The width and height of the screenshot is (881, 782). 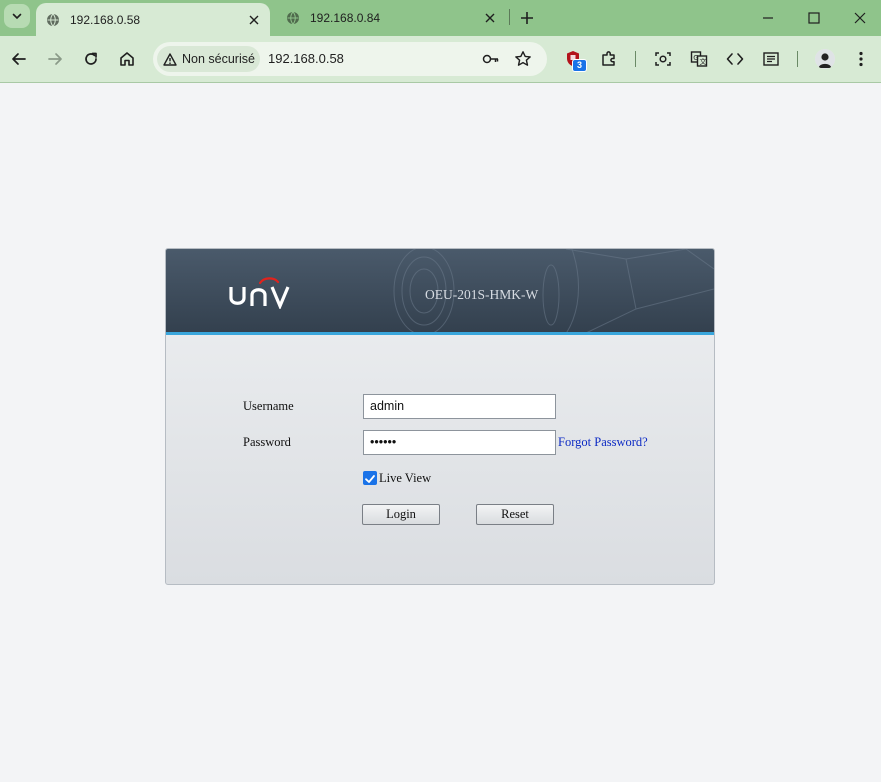 I want to click on code-icon, so click(x=735, y=59).